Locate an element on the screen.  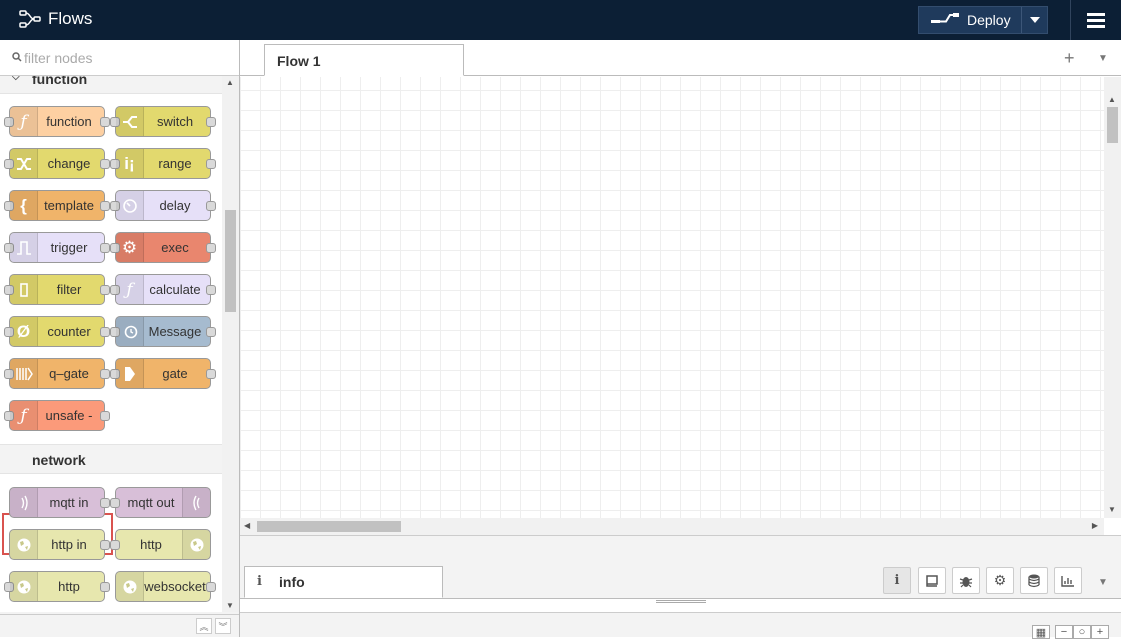
category-header-function: ⌵ function is located at coordinates (111, 85).